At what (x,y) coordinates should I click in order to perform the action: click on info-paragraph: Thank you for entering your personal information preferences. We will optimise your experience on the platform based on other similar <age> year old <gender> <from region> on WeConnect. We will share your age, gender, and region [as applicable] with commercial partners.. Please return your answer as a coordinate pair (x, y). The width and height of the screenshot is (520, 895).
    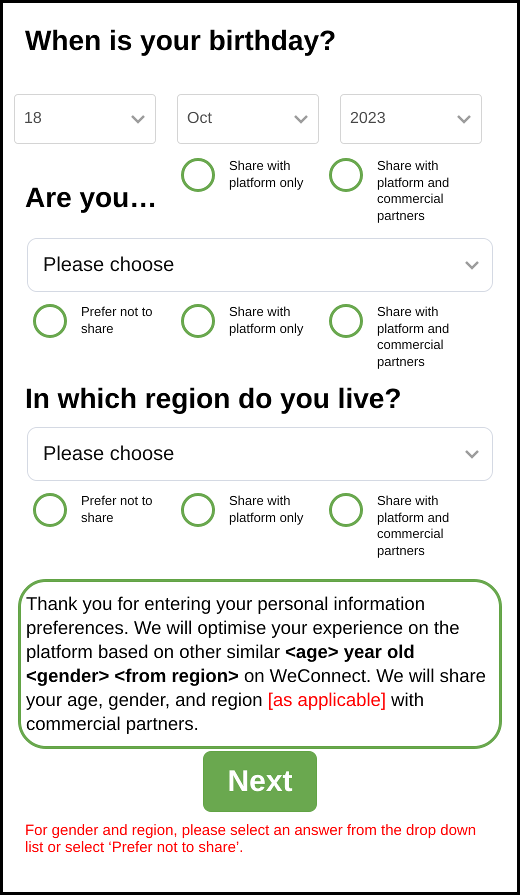
    Looking at the image, I should click on (256, 664).